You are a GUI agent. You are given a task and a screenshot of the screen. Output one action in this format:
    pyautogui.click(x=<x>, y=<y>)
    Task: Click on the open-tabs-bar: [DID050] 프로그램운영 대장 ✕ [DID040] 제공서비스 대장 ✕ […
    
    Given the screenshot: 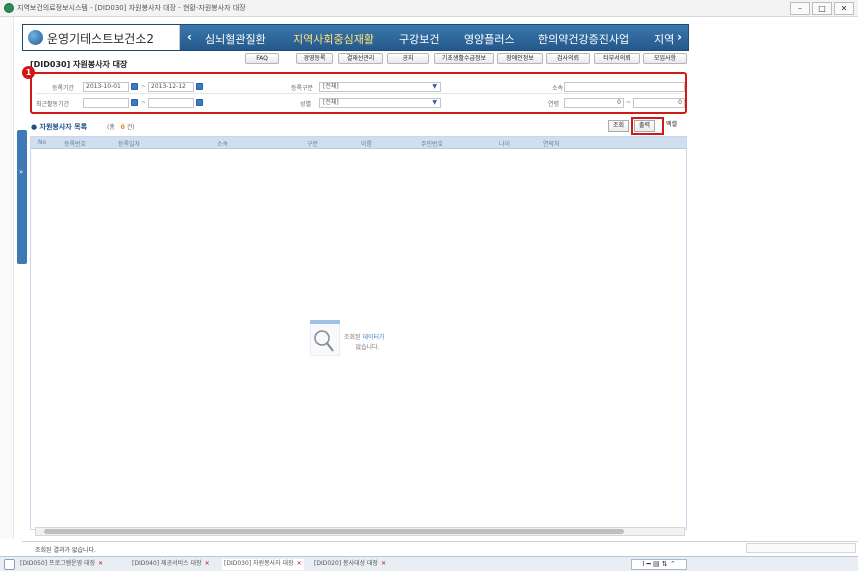 What is the action you would take?
    pyautogui.click(x=429, y=563)
    